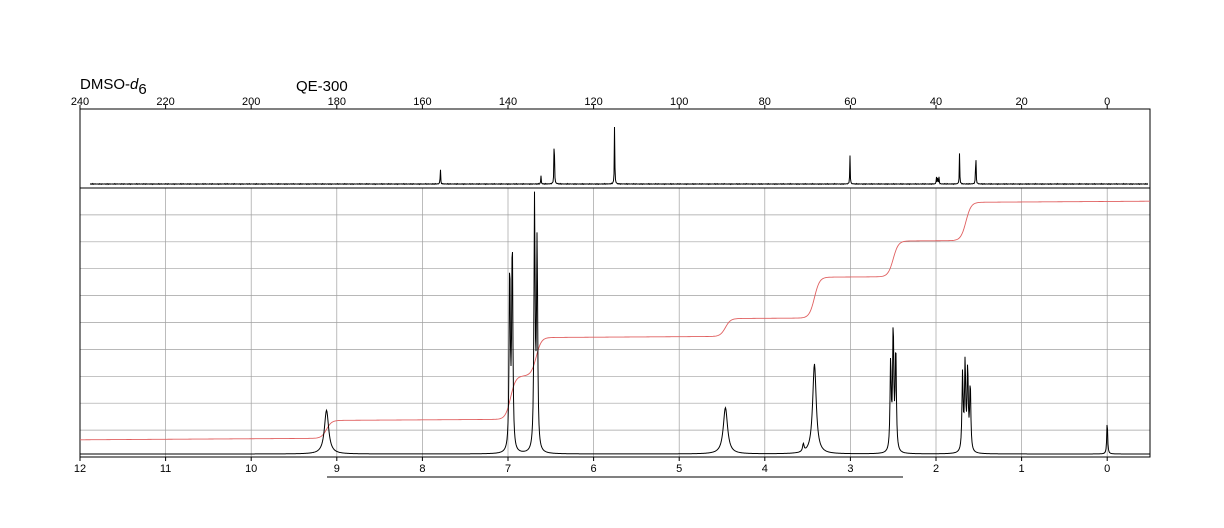 This screenshot has height=528, width=1224. I want to click on c13-tick-labels: 240 220 200 180 160 140 120 100 80 60 40 20 0, so click(590, 102).